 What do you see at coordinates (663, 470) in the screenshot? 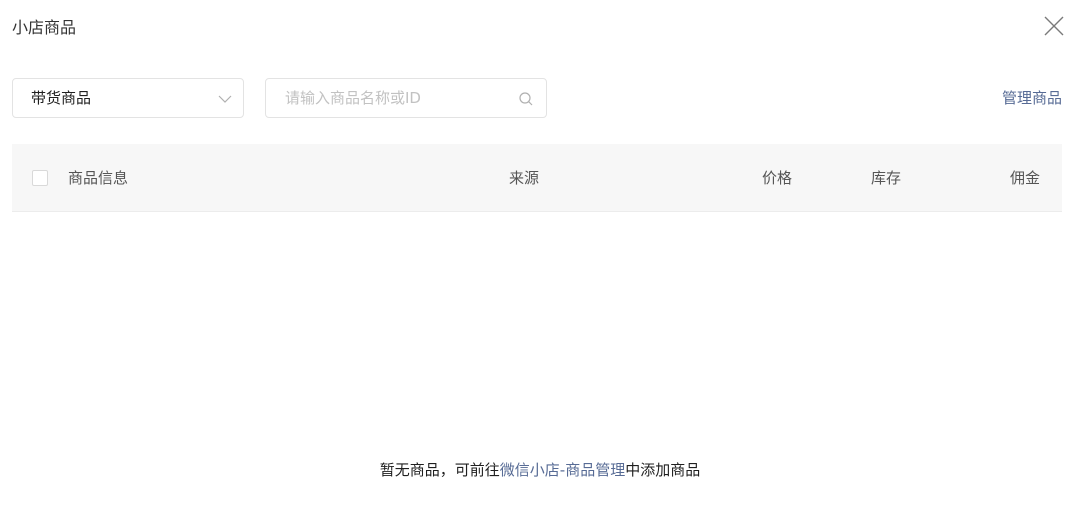
I see `empty-state-suffix: 中添加商品` at bounding box center [663, 470].